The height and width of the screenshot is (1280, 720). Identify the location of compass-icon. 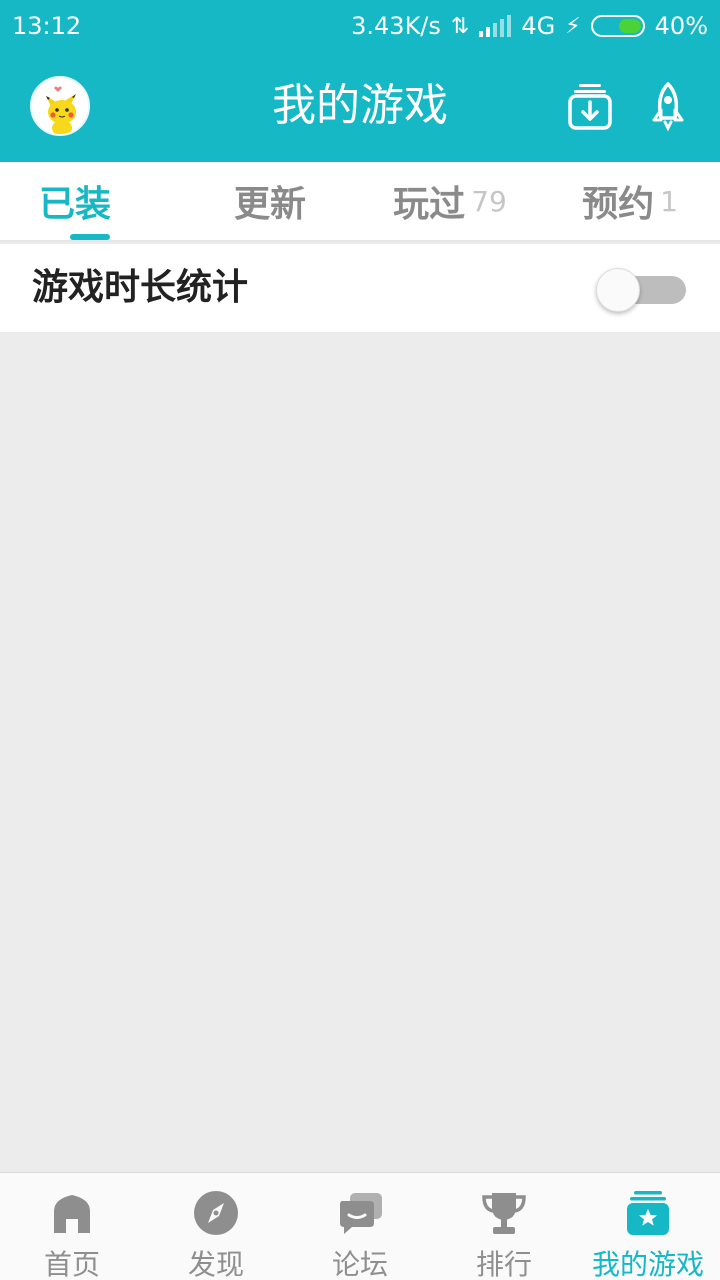
(216, 1213).